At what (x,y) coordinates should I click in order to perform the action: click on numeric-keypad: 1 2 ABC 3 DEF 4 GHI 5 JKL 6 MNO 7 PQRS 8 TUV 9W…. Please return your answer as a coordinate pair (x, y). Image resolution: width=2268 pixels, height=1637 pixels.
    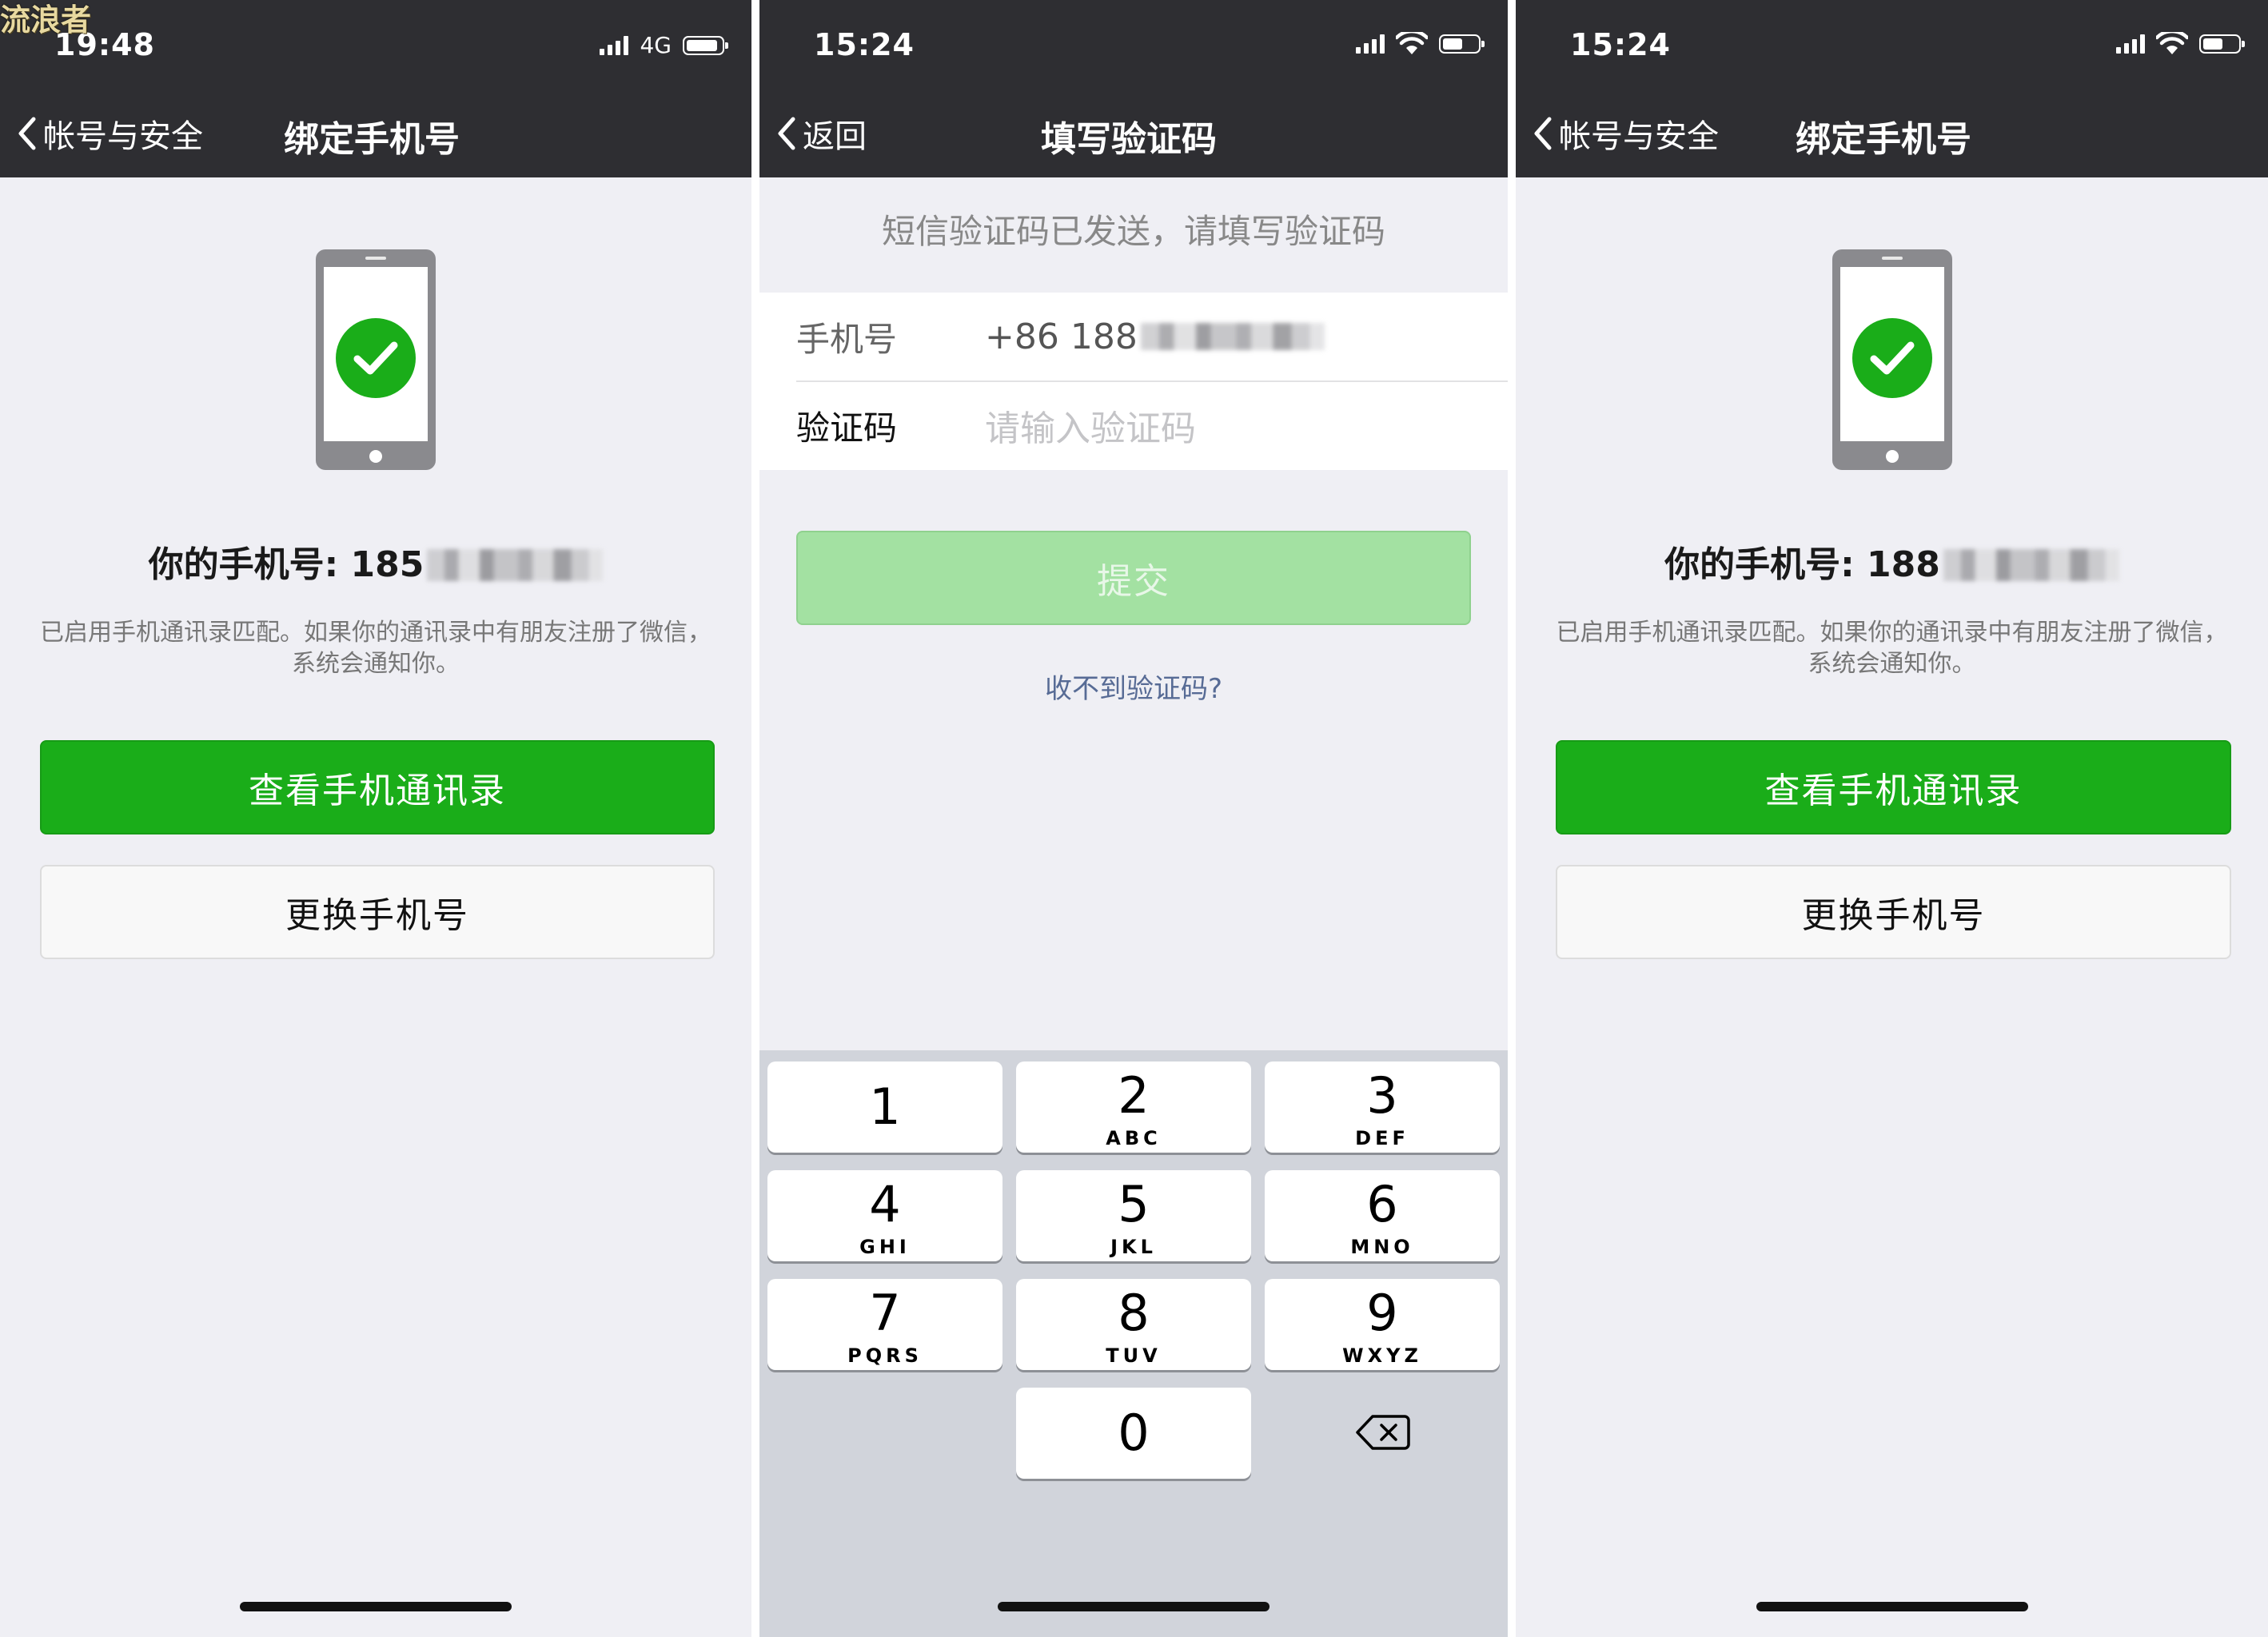
    Looking at the image, I should click on (1133, 1343).